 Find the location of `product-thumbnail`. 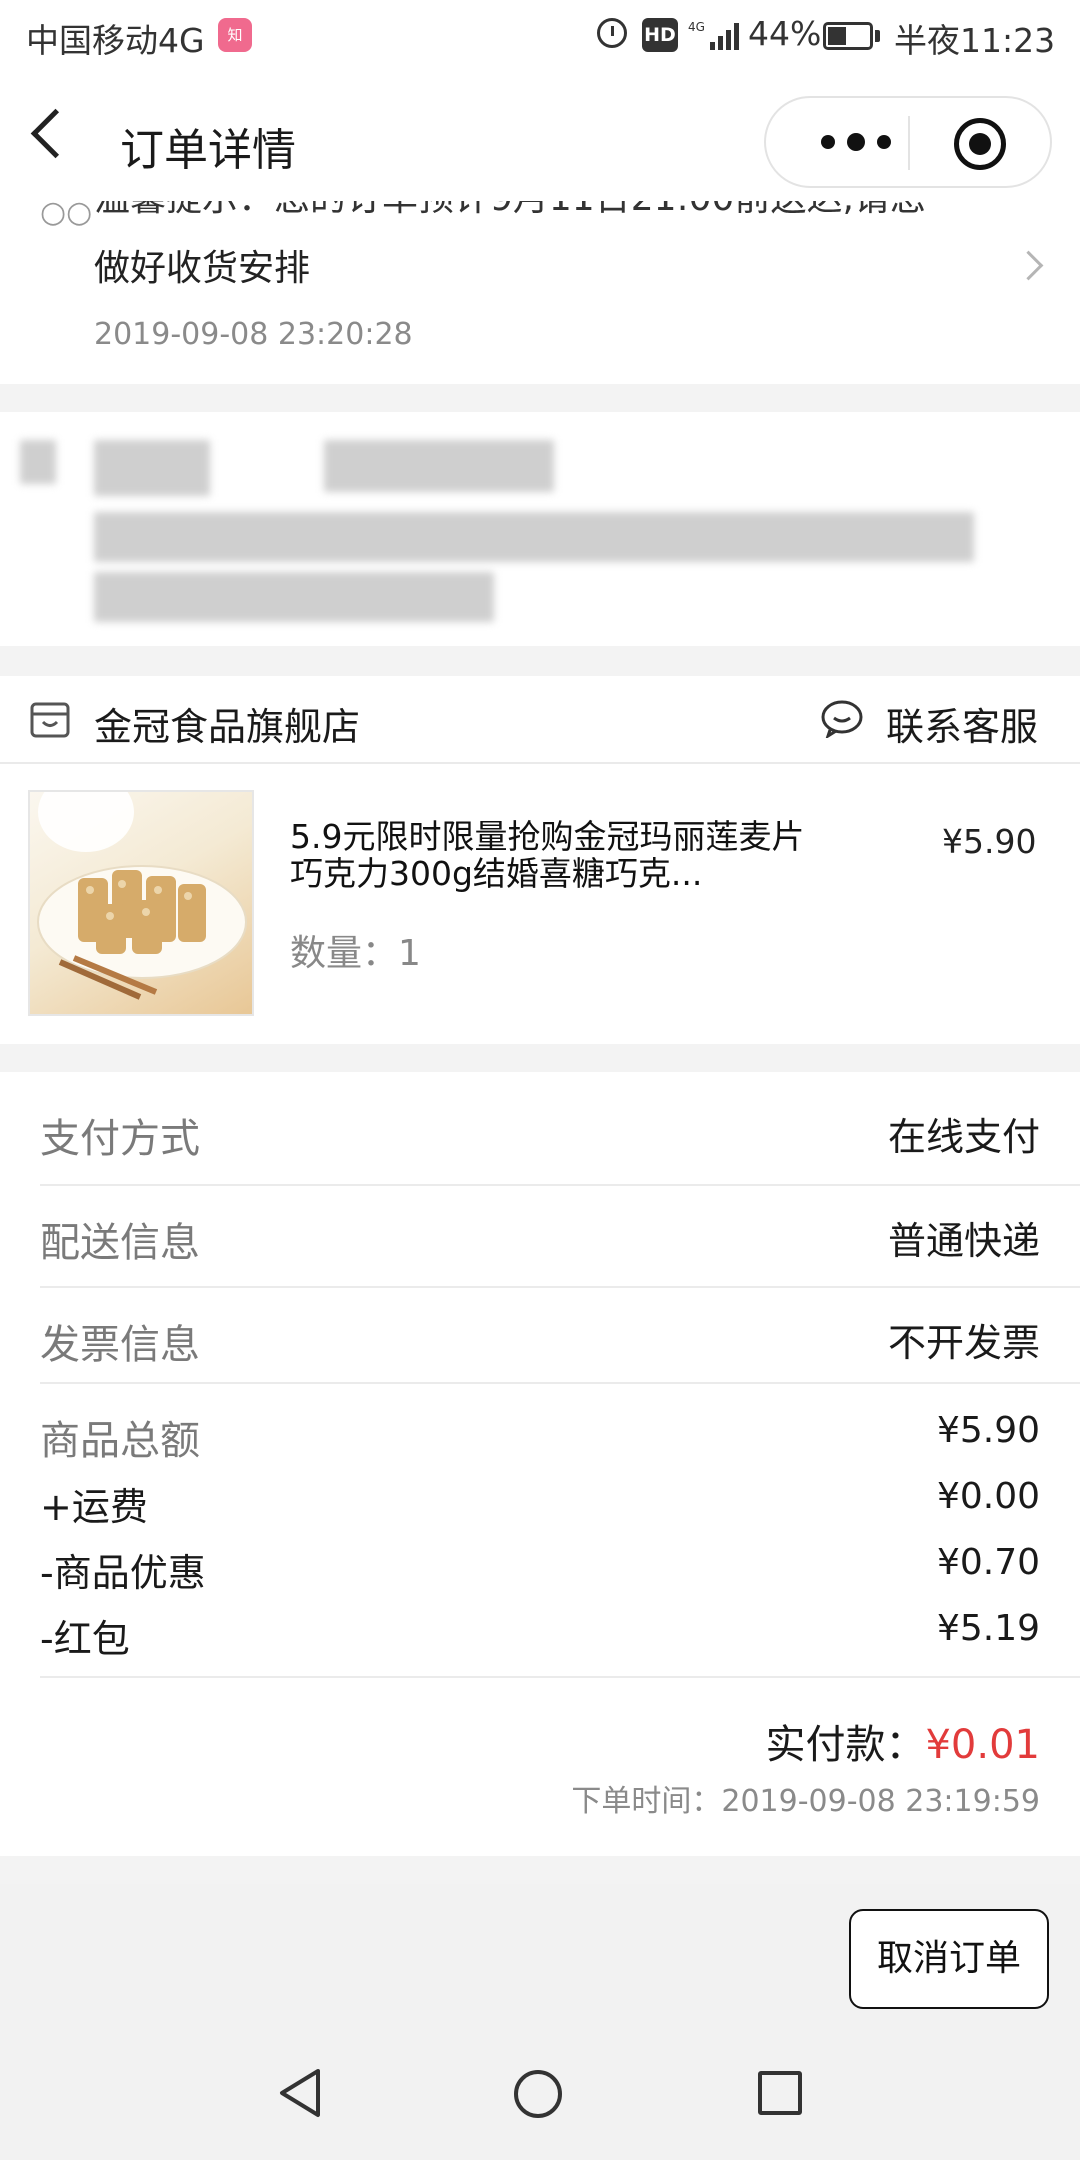

product-thumbnail is located at coordinates (141, 903).